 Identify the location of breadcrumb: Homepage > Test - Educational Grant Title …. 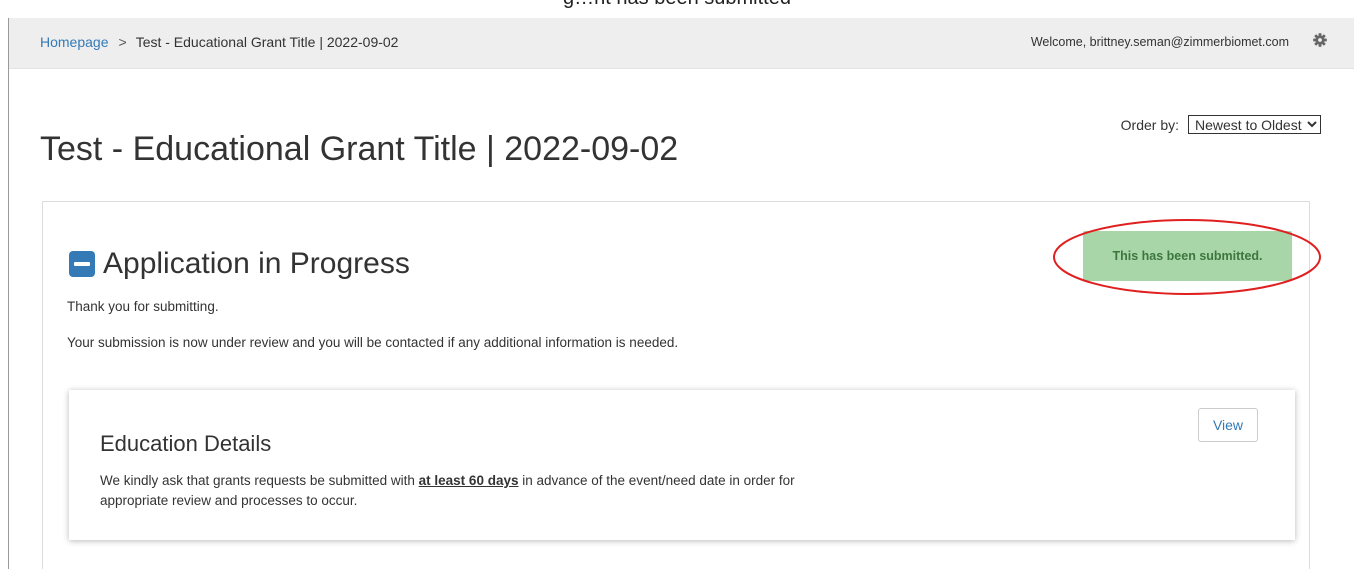
(219, 42).